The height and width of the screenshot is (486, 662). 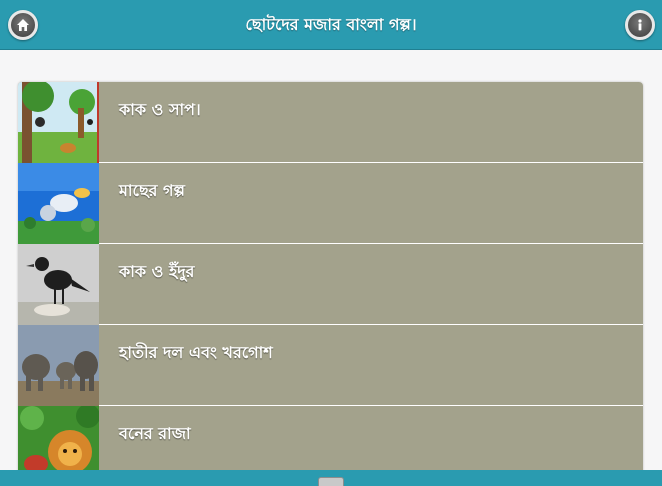 I want to click on app-footer, so click(x=331, y=478).